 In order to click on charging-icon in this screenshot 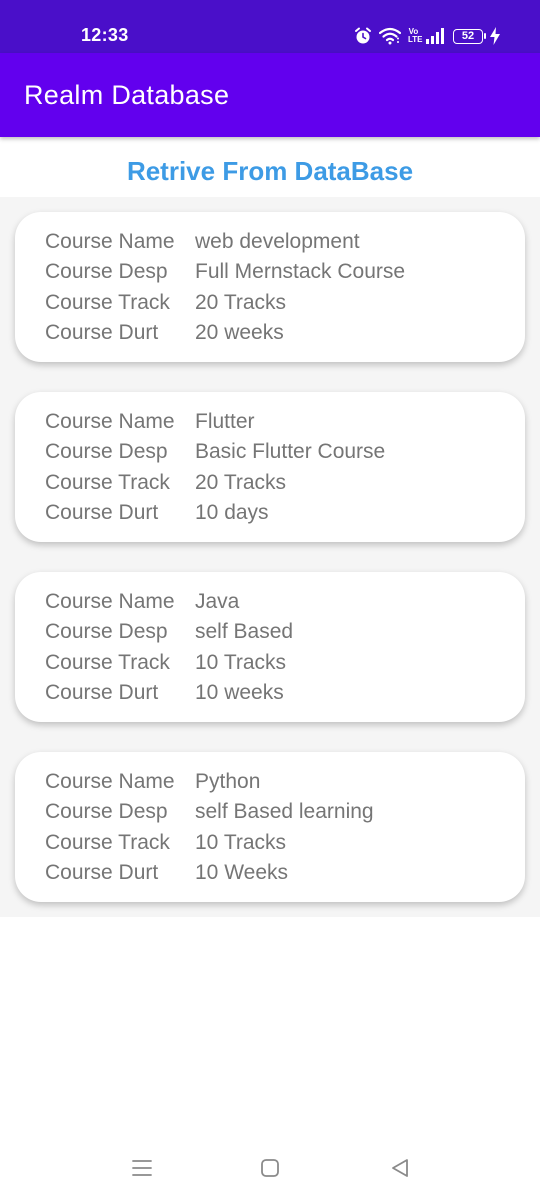, I will do `click(495, 36)`.